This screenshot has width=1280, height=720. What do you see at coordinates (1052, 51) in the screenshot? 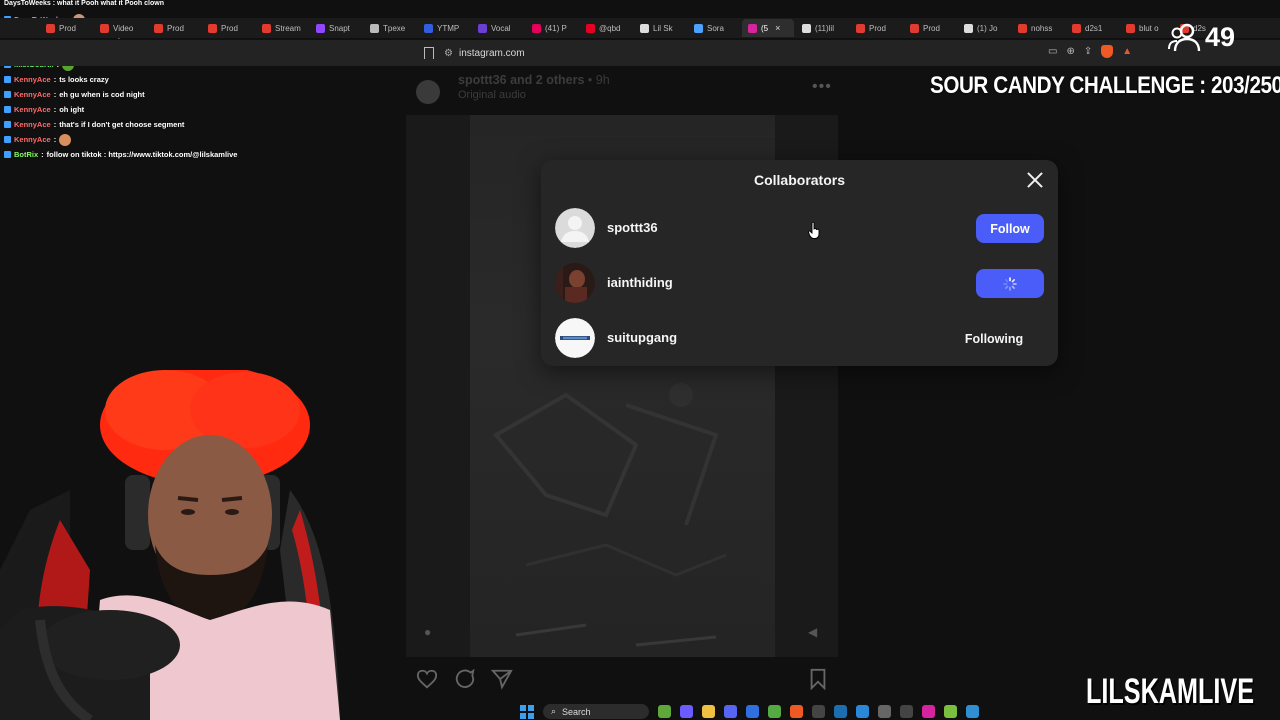
I see `cast-icon: ▭` at bounding box center [1052, 51].